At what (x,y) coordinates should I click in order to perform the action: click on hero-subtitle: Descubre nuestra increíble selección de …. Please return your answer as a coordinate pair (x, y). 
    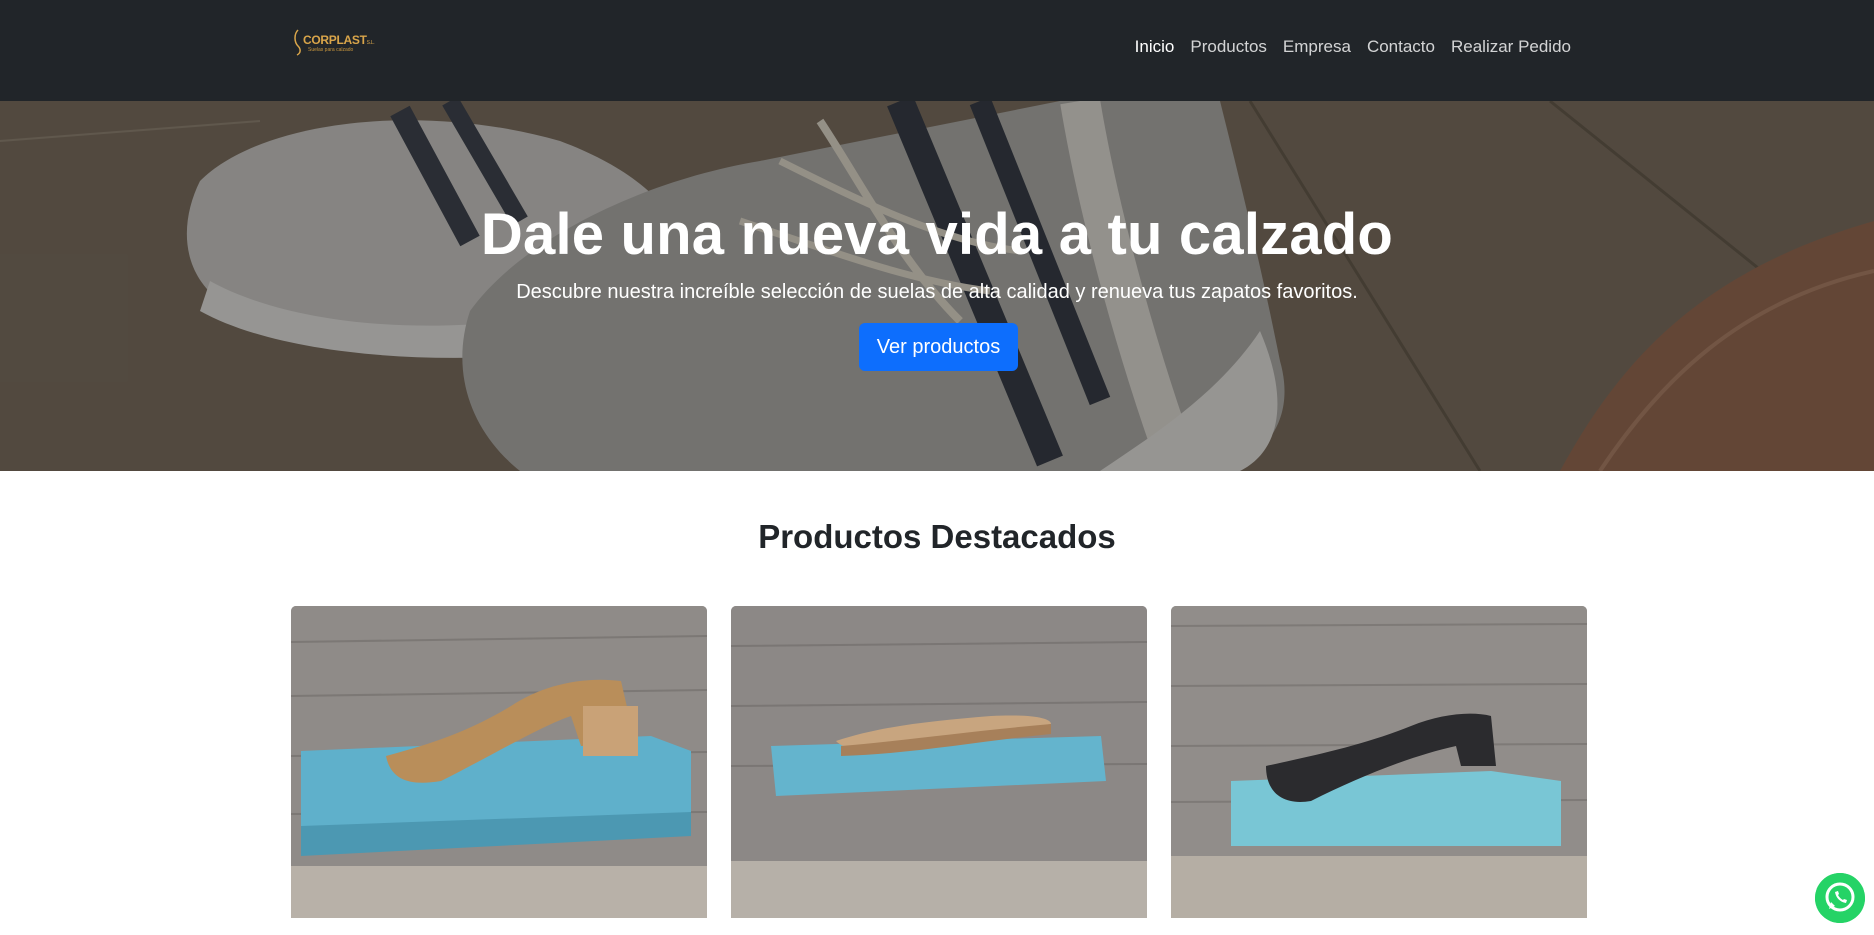
    Looking at the image, I should click on (937, 292).